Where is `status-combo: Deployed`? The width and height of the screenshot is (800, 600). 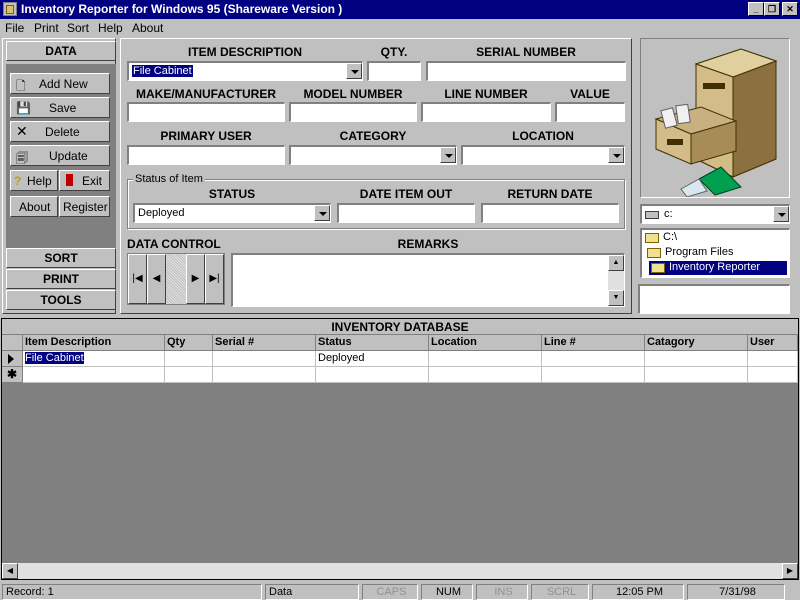
status-combo: Deployed is located at coordinates (232, 213).